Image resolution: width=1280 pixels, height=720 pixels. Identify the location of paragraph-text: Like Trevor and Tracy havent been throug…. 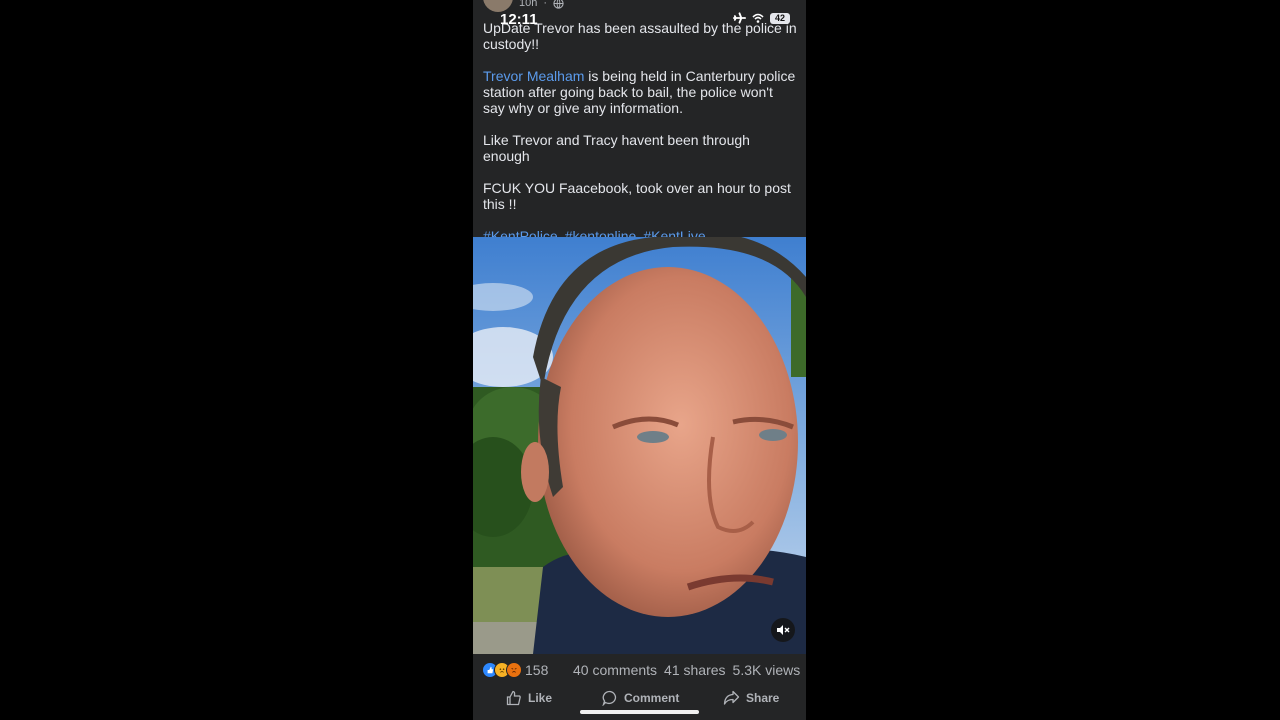
(616, 148).